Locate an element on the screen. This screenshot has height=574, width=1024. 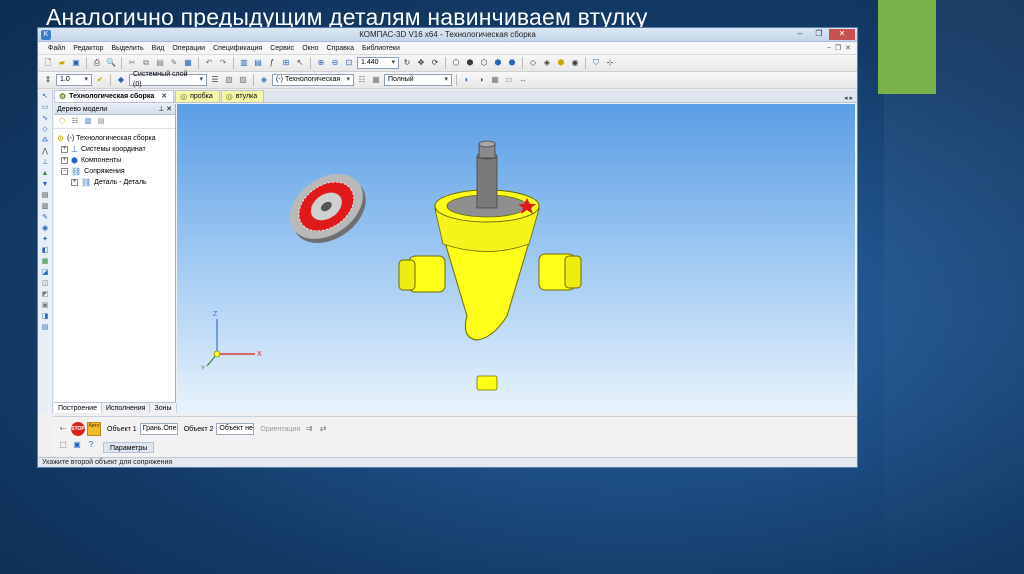
valve-body-part is located at coordinates (490, 265).